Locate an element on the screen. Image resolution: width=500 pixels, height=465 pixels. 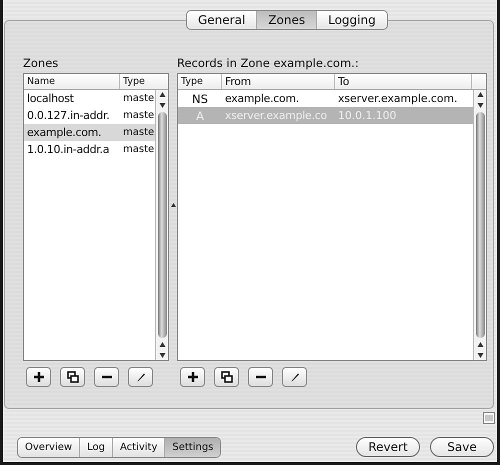
table-row: localhost maste is located at coordinates (89, 98).